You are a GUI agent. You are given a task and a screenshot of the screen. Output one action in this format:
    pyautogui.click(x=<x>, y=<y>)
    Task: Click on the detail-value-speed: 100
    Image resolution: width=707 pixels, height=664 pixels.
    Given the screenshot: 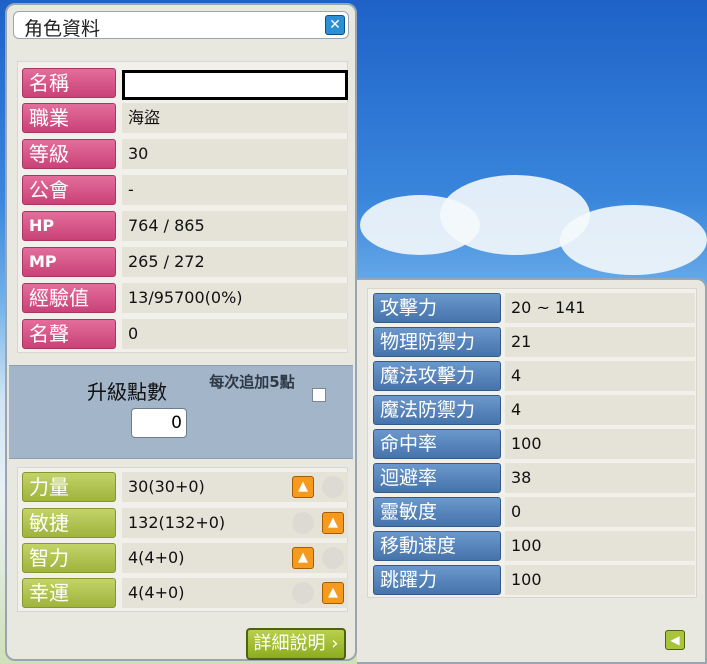 What is the action you would take?
    pyautogui.click(x=600, y=546)
    